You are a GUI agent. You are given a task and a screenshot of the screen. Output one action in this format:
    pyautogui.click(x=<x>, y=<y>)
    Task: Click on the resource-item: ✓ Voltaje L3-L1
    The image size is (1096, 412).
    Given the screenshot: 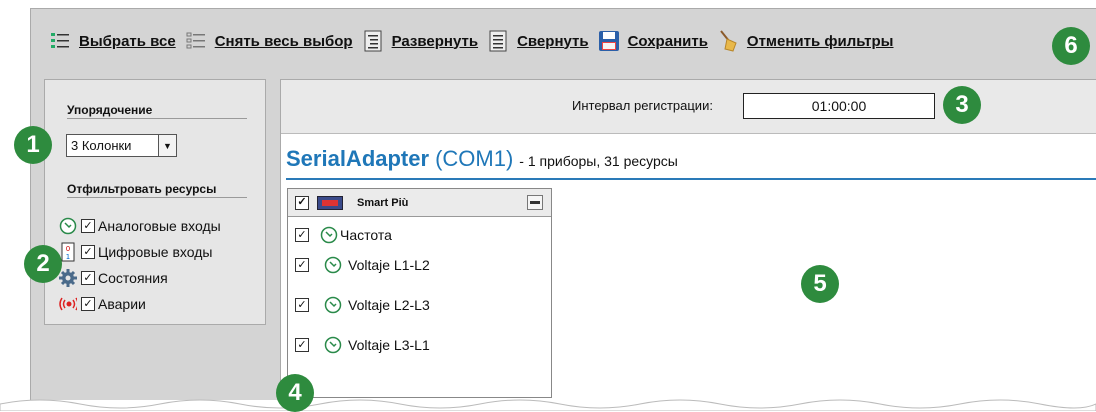 What is the action you would take?
    pyautogui.click(x=362, y=345)
    